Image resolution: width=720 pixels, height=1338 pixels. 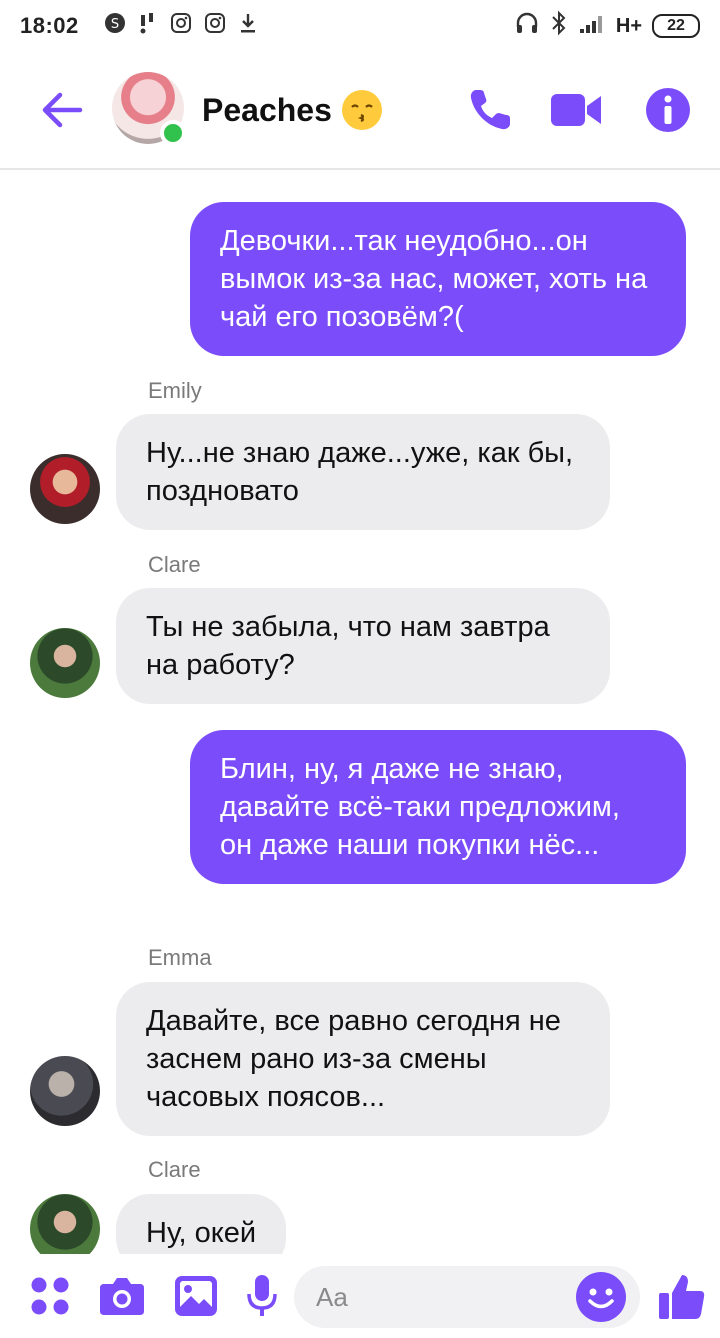 What do you see at coordinates (248, 26) in the screenshot?
I see `download-icon` at bounding box center [248, 26].